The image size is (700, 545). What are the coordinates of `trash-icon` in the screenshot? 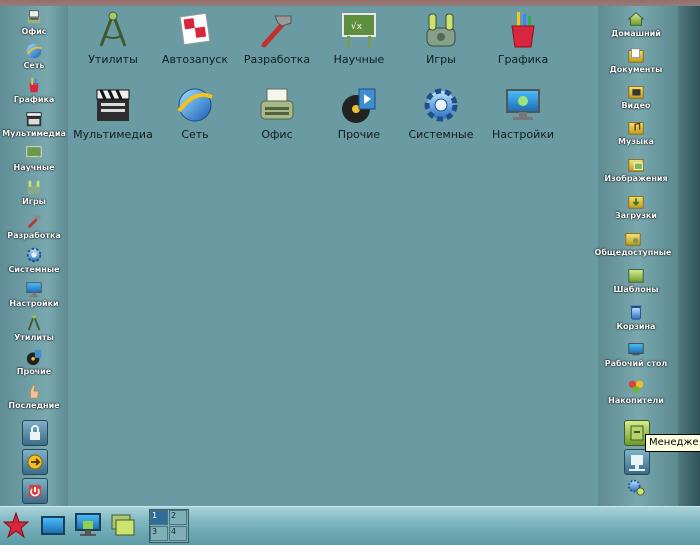 It's located at (636, 312).